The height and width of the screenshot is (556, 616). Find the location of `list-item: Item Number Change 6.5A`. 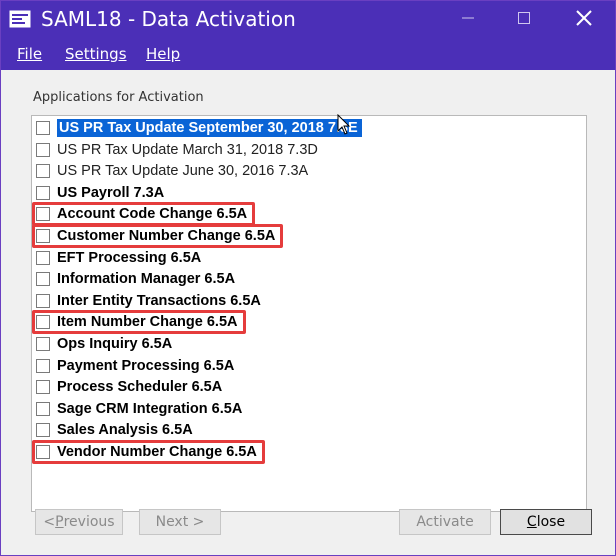

list-item: Item Number Change 6.5A is located at coordinates (137, 322).